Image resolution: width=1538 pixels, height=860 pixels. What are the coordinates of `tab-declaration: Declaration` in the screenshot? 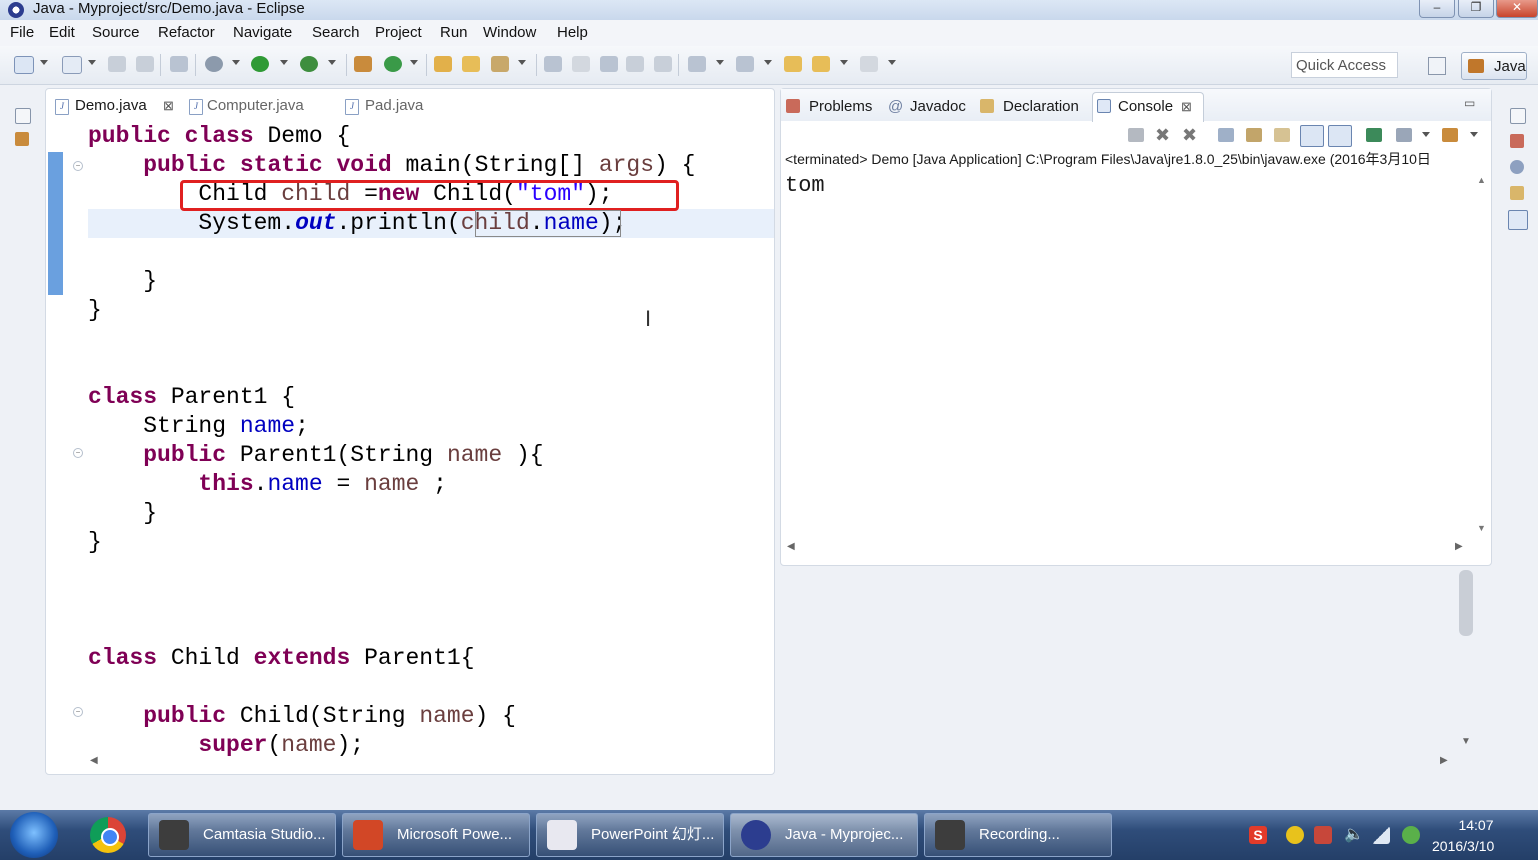 It's located at (1031, 107).